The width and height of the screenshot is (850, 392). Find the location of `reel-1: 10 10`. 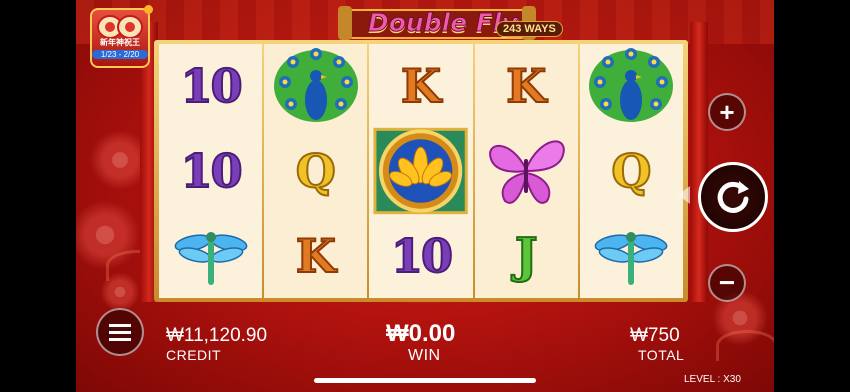

reel-1: 10 10 is located at coordinates (211, 171).